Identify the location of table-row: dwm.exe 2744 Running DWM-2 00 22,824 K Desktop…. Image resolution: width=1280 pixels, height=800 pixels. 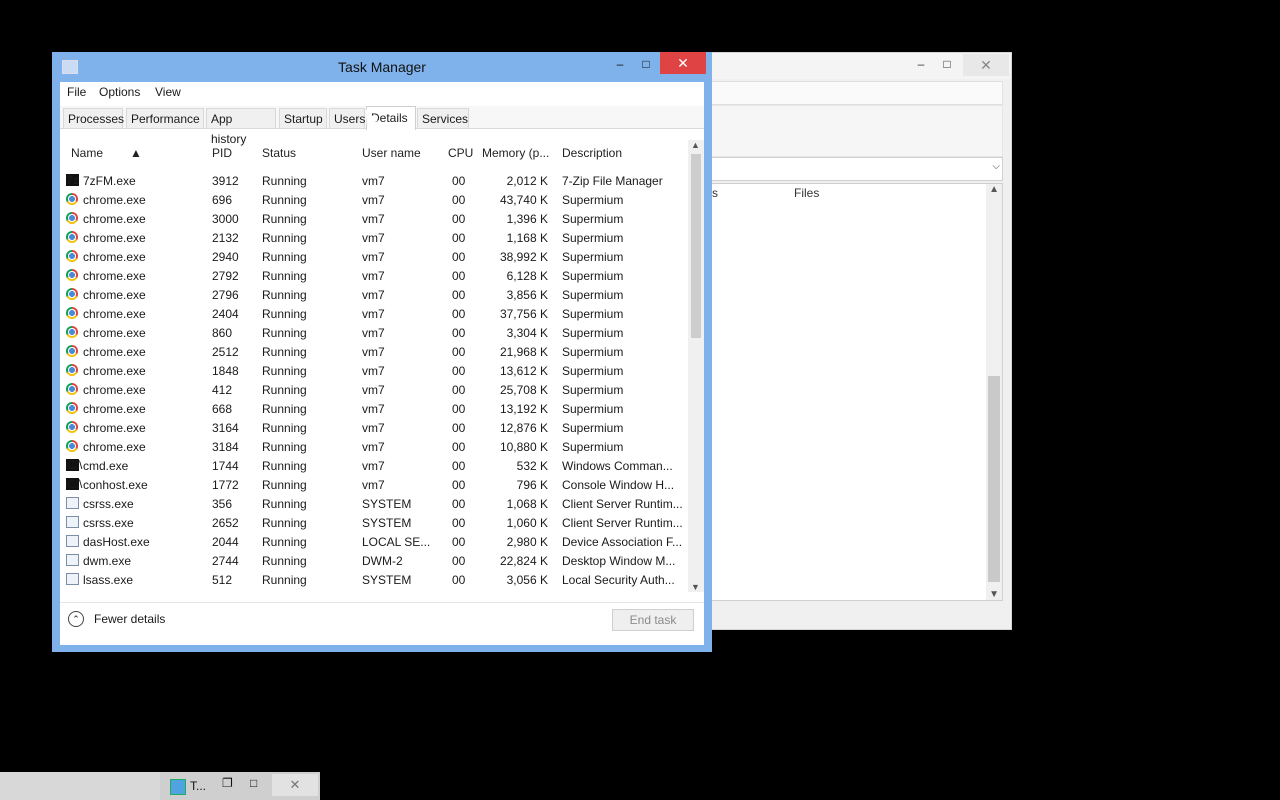
(374, 561).